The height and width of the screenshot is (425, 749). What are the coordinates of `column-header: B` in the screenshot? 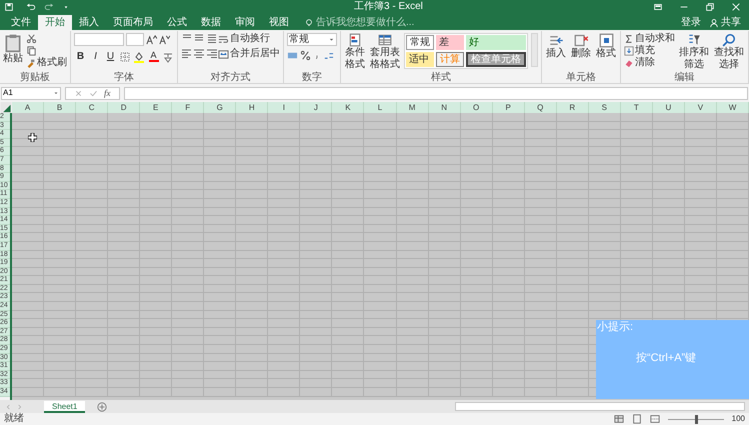 It's located at (60, 107).